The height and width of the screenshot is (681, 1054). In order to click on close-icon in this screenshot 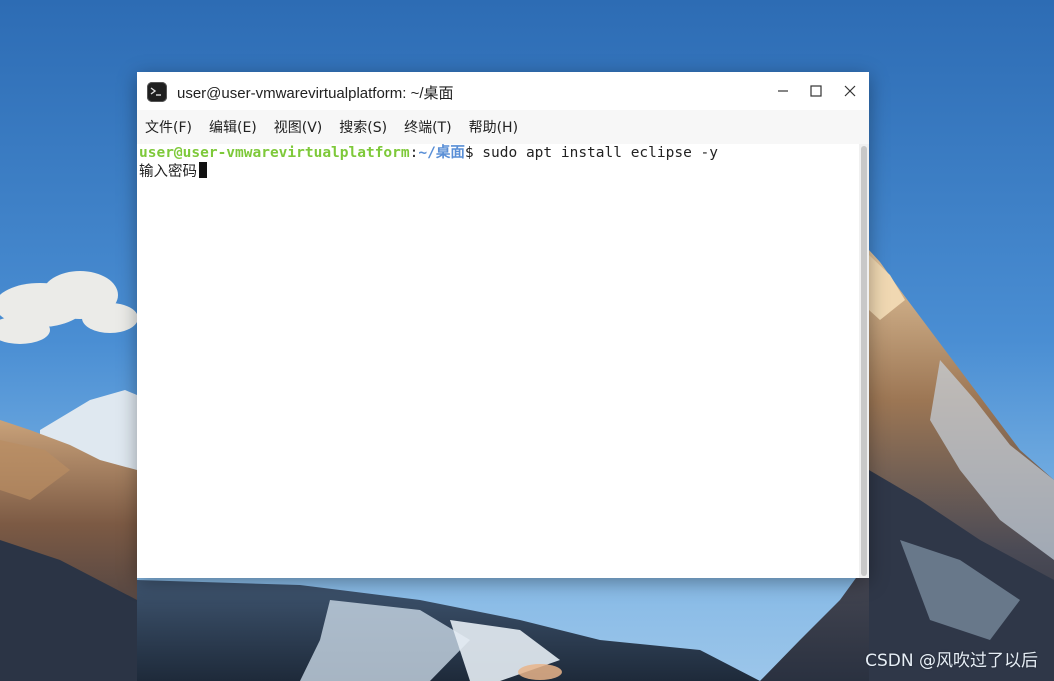, I will do `click(850, 91)`.